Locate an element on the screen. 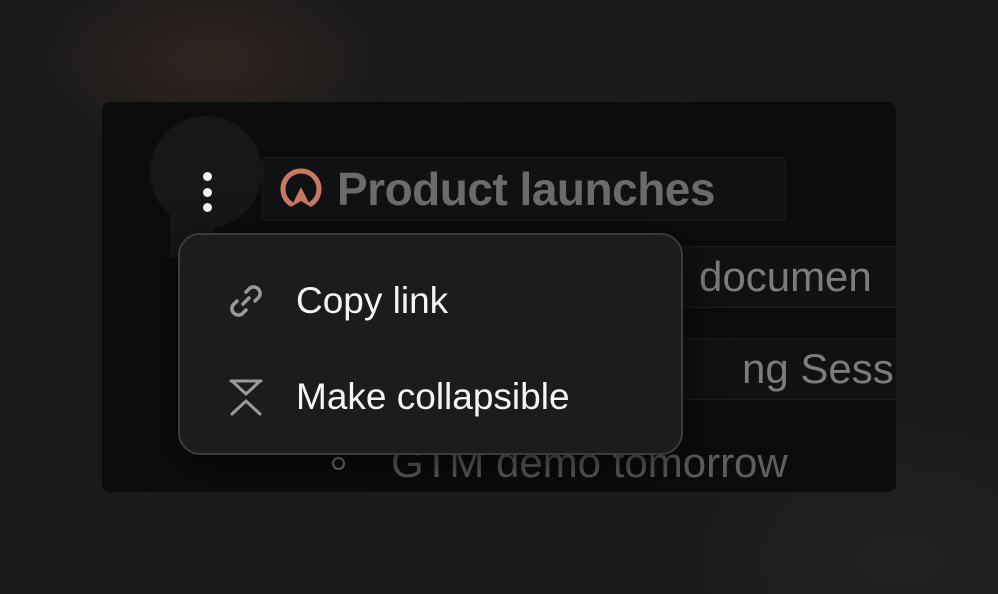 The width and height of the screenshot is (998, 594). make-collapsible-menu-item: Make collapsible is located at coordinates (430, 397).